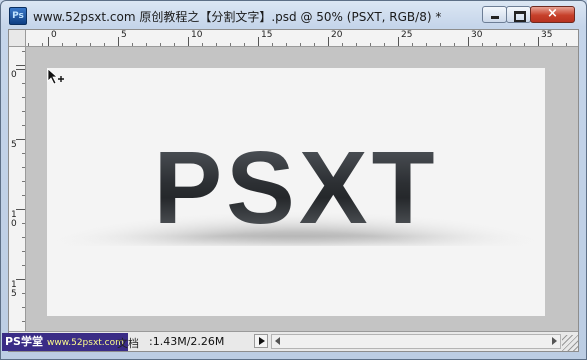  Describe the element at coordinates (267, 35) in the screenshot. I see `ruler-label: 15` at that location.